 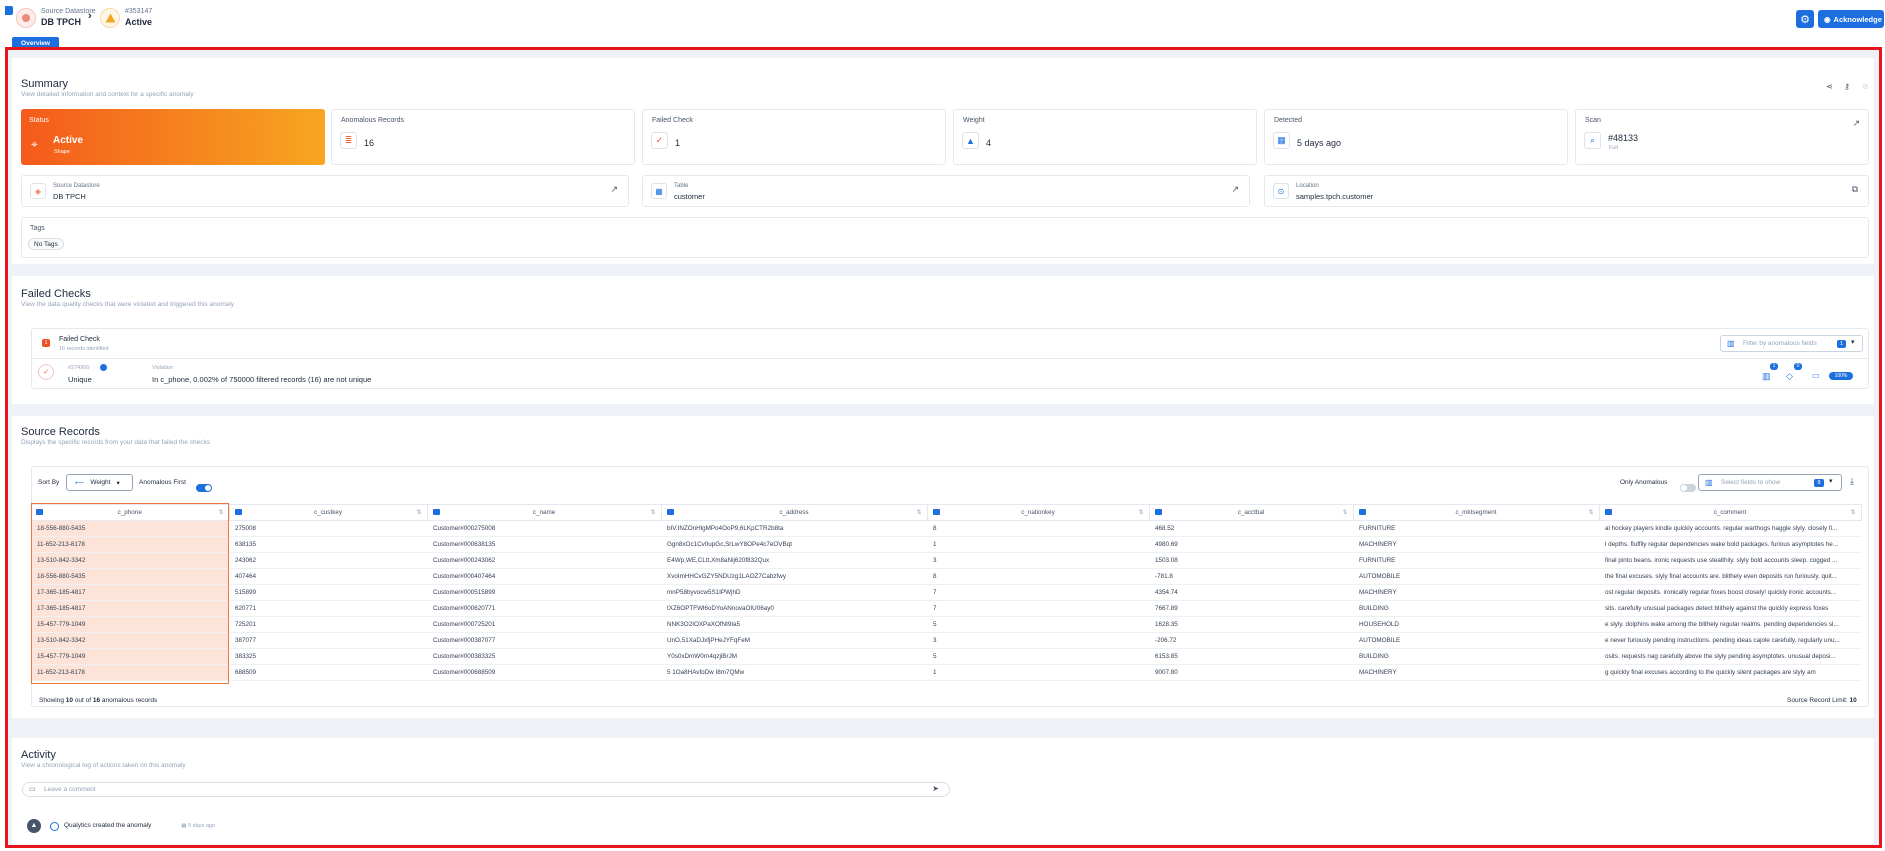 I want to click on source-datastore-value: DB TPCH, so click(x=69, y=196).